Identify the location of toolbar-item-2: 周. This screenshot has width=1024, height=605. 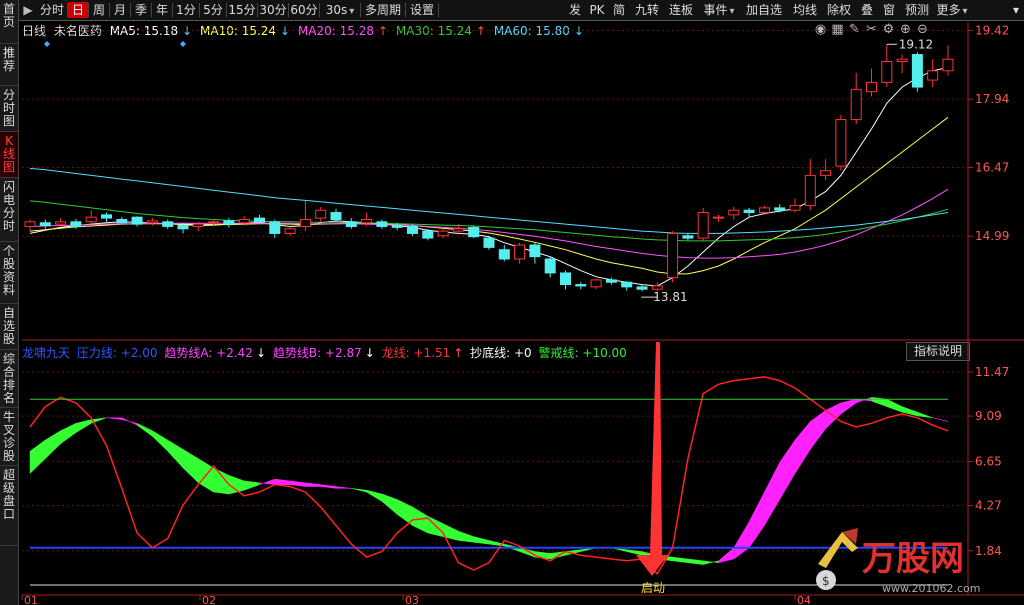
(99, 10).